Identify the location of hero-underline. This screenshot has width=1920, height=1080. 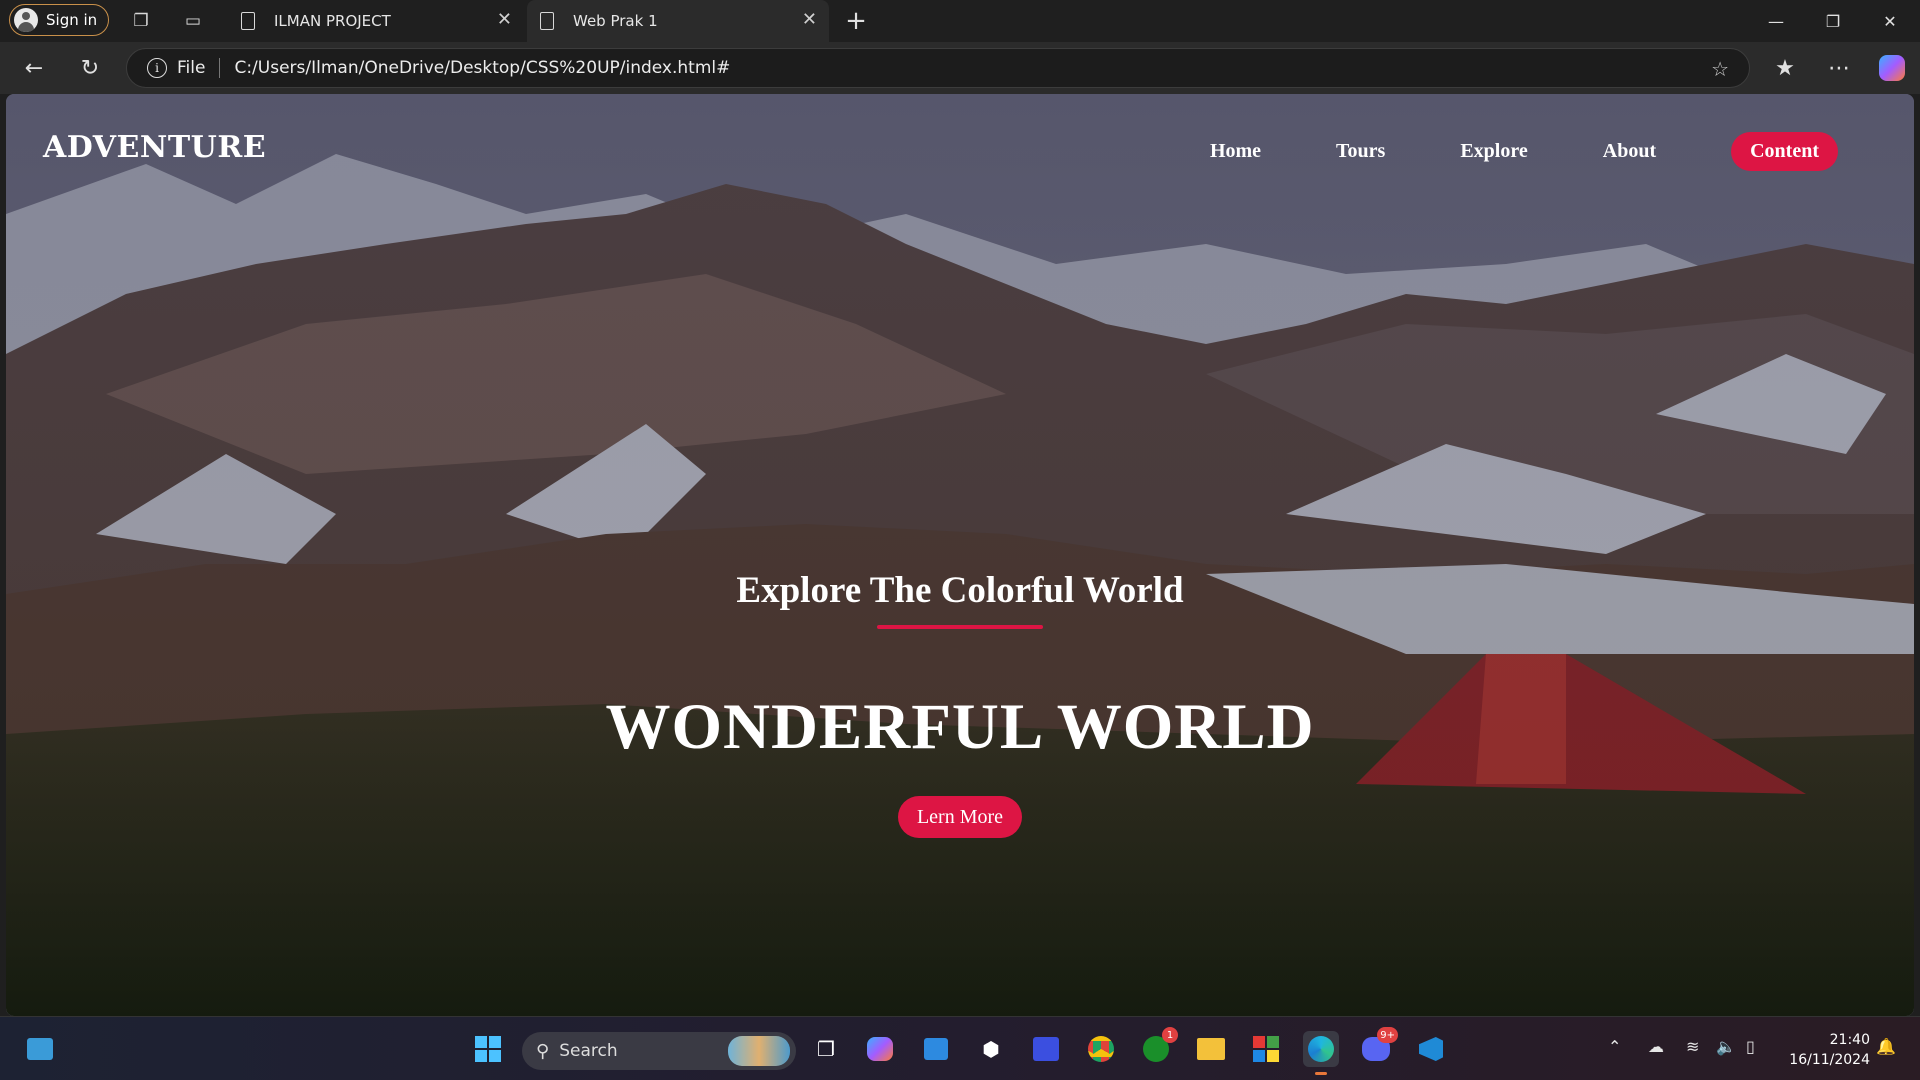
(960, 627).